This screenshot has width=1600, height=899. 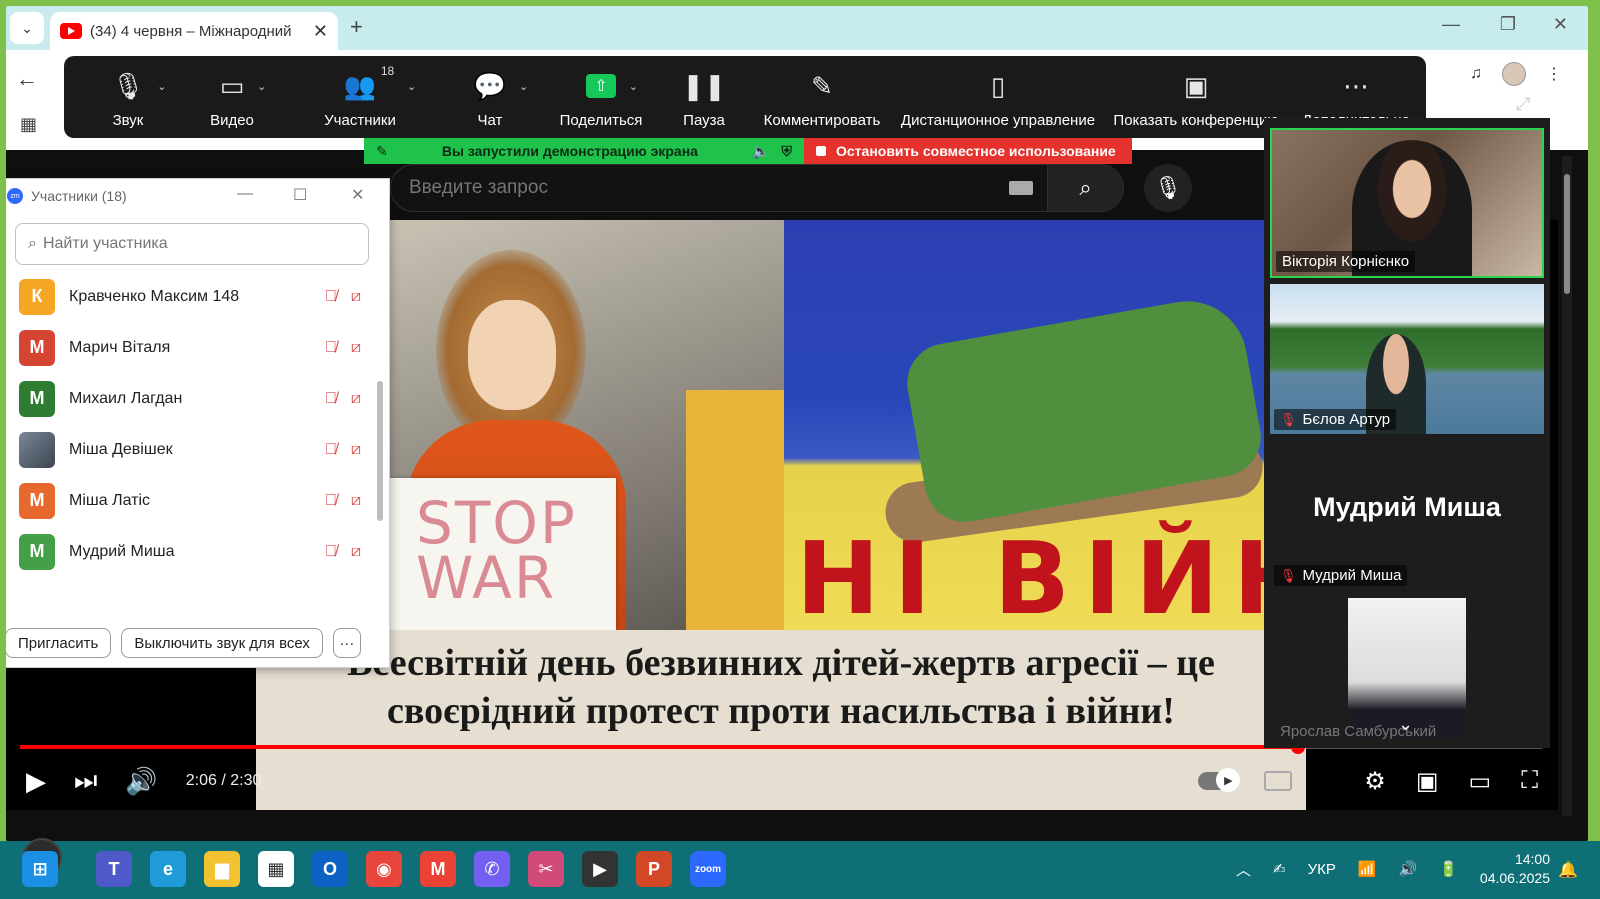 I want to click on battery-icon: 🔋, so click(x=1448, y=869).